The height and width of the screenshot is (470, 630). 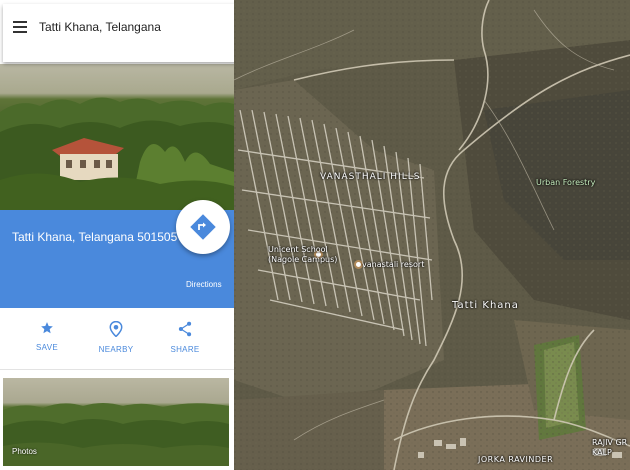 I want to click on photos-thumbnail-image, so click(x=116, y=434).